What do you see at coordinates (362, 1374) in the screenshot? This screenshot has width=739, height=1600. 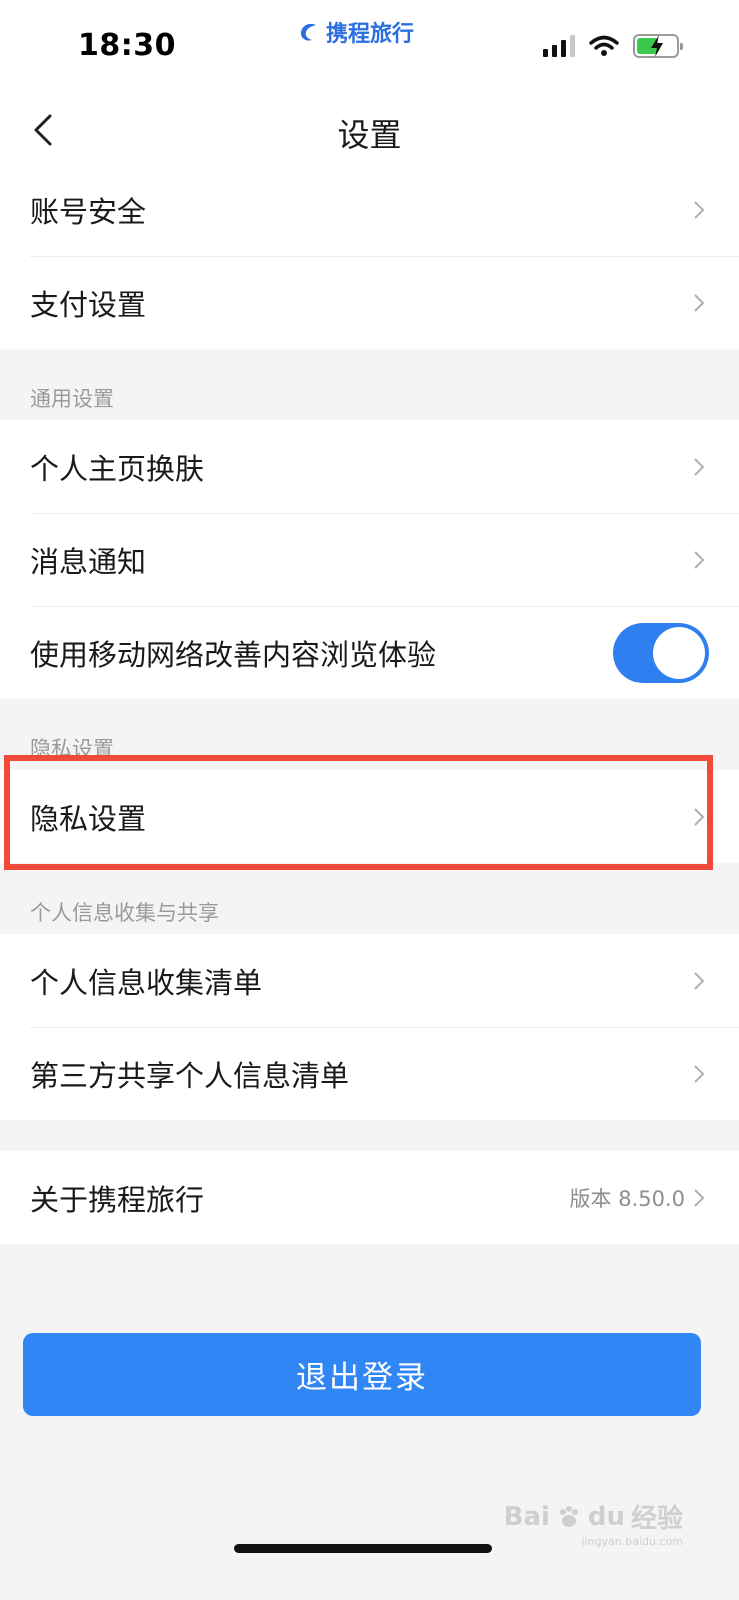 I see `logout-button: 退出登录` at bounding box center [362, 1374].